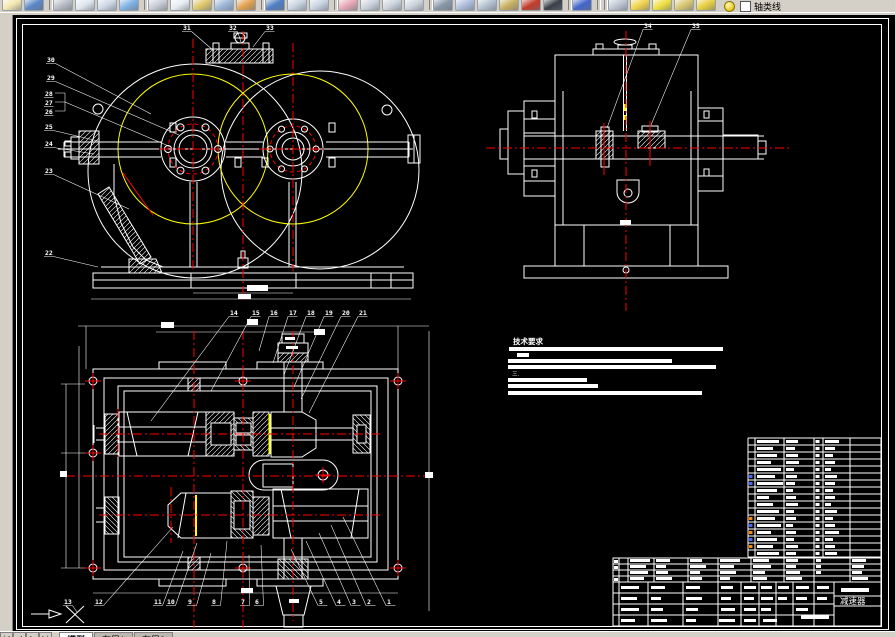 This screenshot has width=895, height=637. Describe the element at coordinates (49, 94) in the screenshot. I see `part-label-28: 28` at that location.